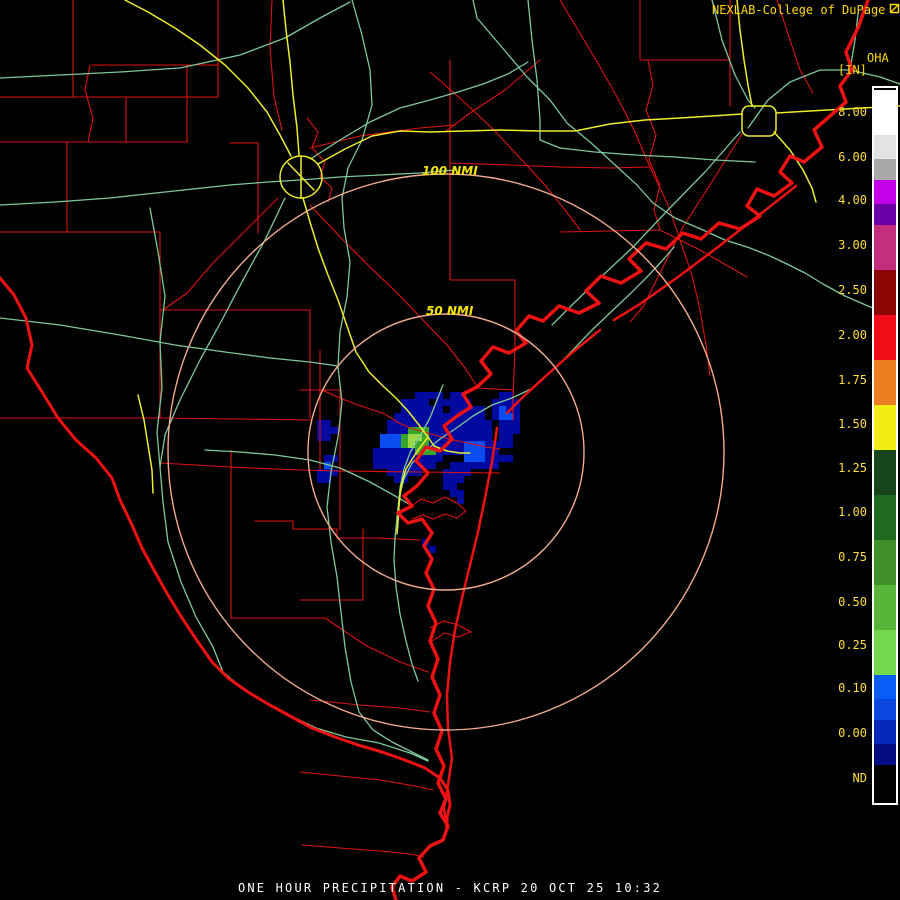 The width and height of the screenshot is (900, 900). What do you see at coordinates (852, 512) in the screenshot?
I see `scale-label: 1.00` at bounding box center [852, 512].